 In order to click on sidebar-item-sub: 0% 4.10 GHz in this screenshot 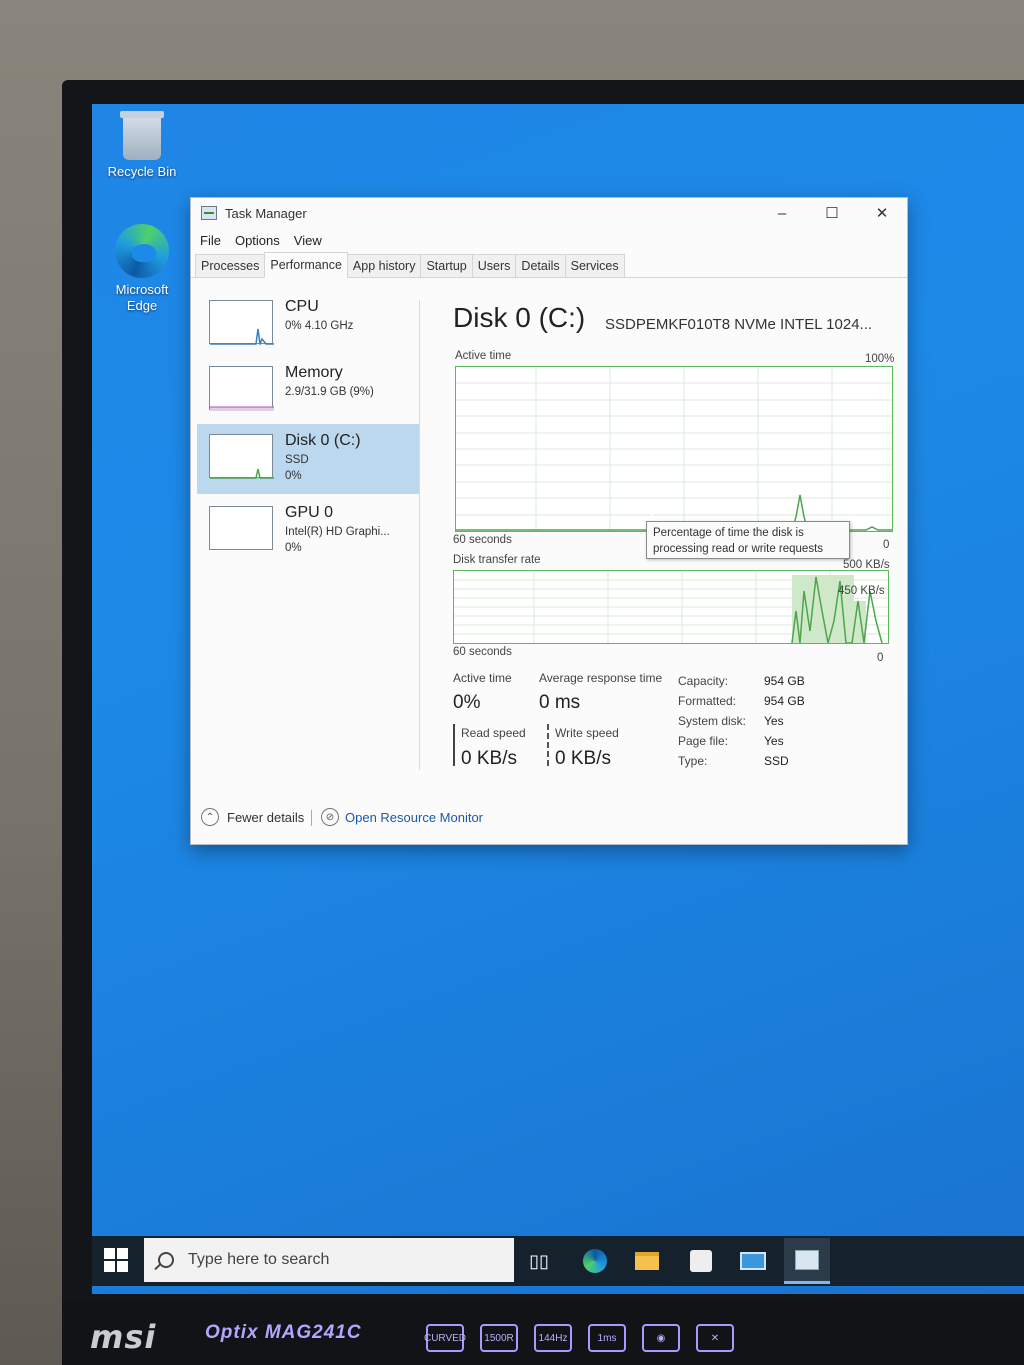, I will do `click(319, 326)`.